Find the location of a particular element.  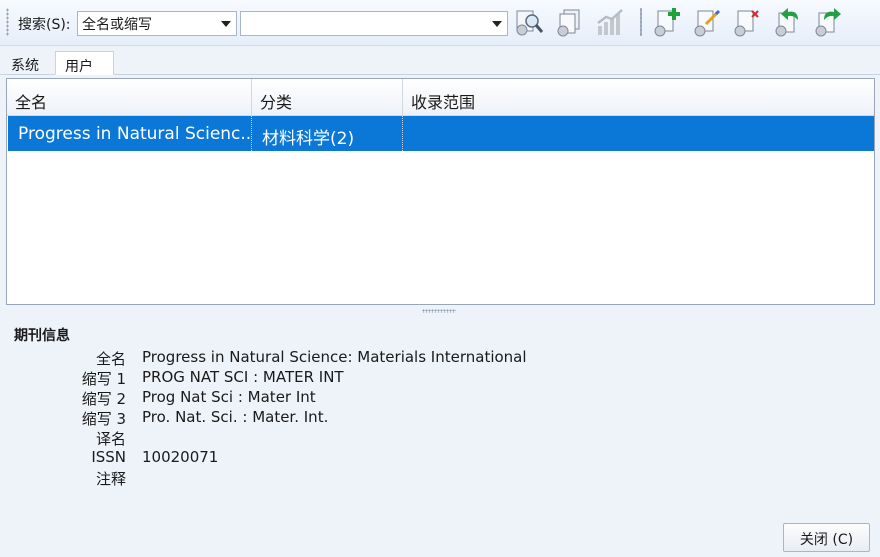

chart-icon is located at coordinates (610, 22).